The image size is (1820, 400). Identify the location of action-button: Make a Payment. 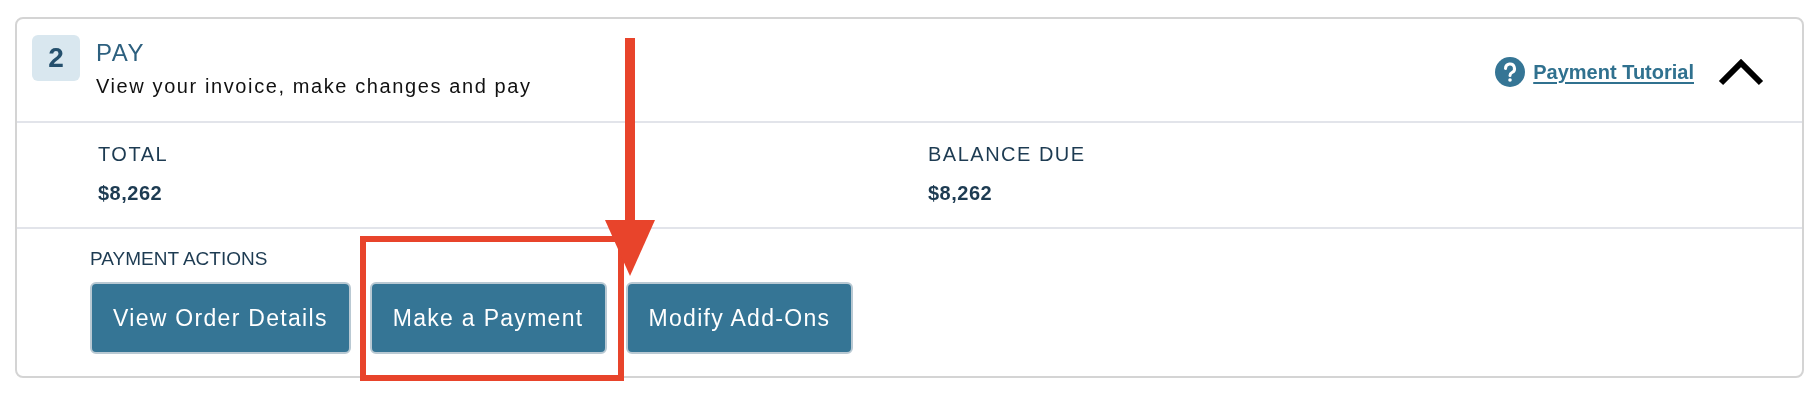
(488, 318).